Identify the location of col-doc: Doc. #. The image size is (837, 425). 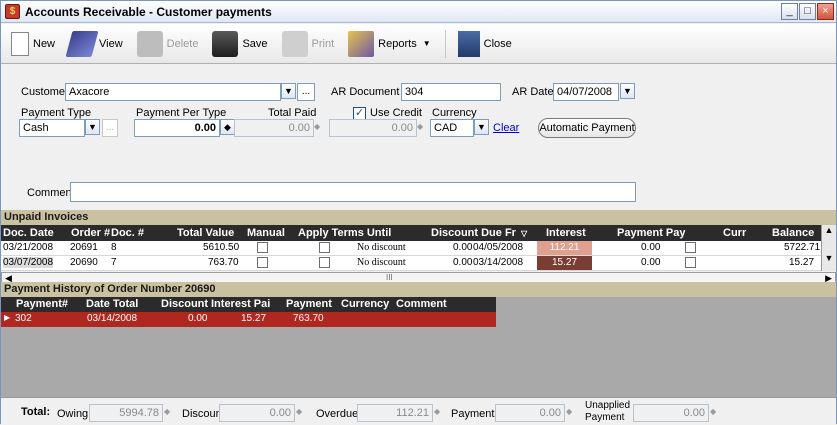
(127, 233).